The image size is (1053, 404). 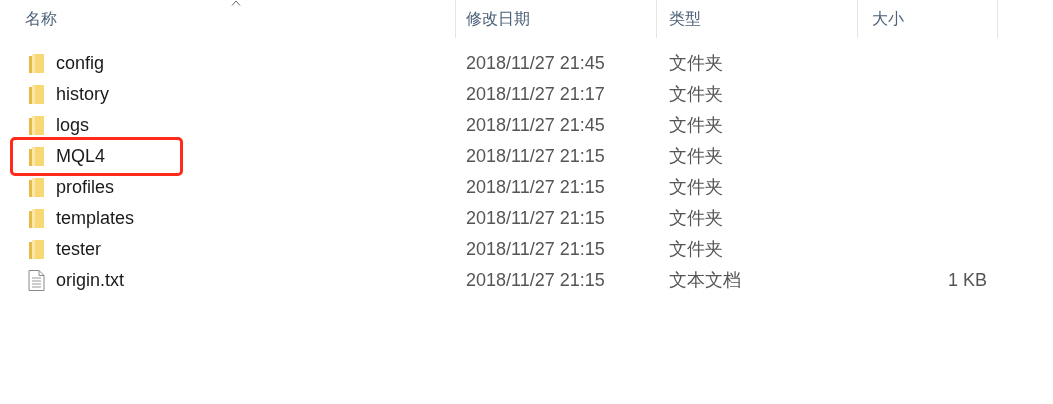 I want to click on file-name: history, so click(x=82, y=94).